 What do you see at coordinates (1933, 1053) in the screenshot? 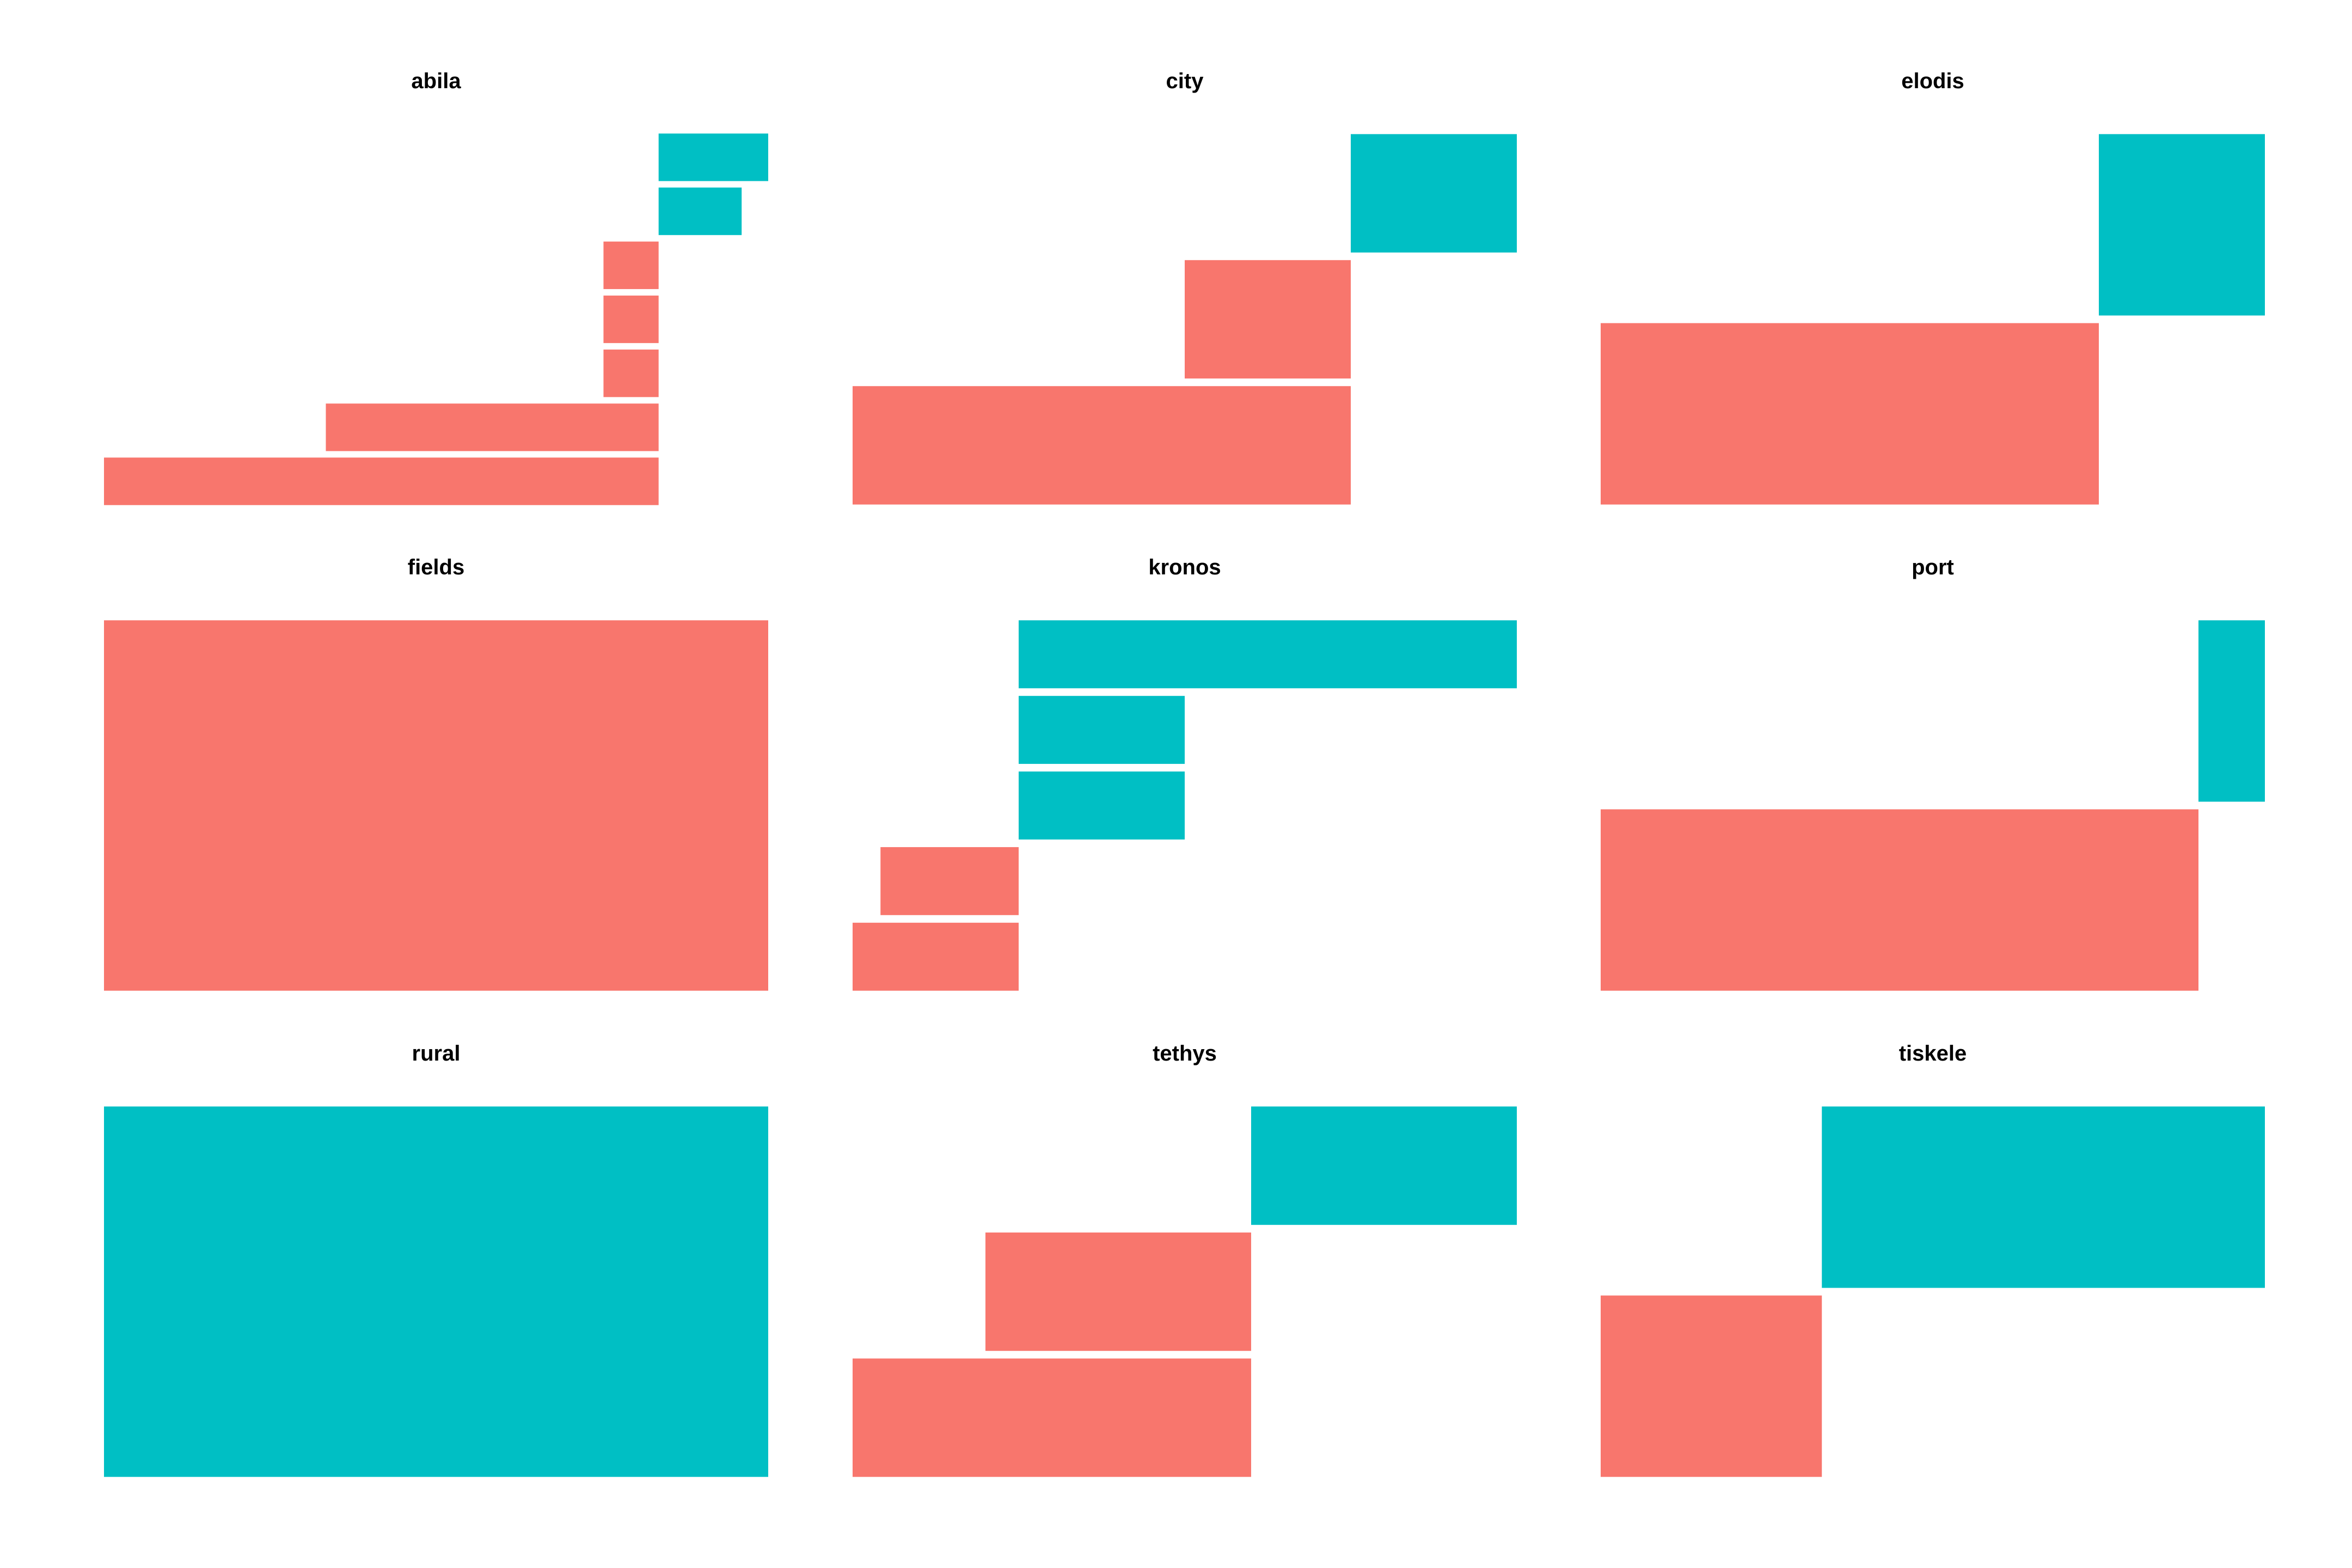
I see `panel-title: tiskele` at bounding box center [1933, 1053].